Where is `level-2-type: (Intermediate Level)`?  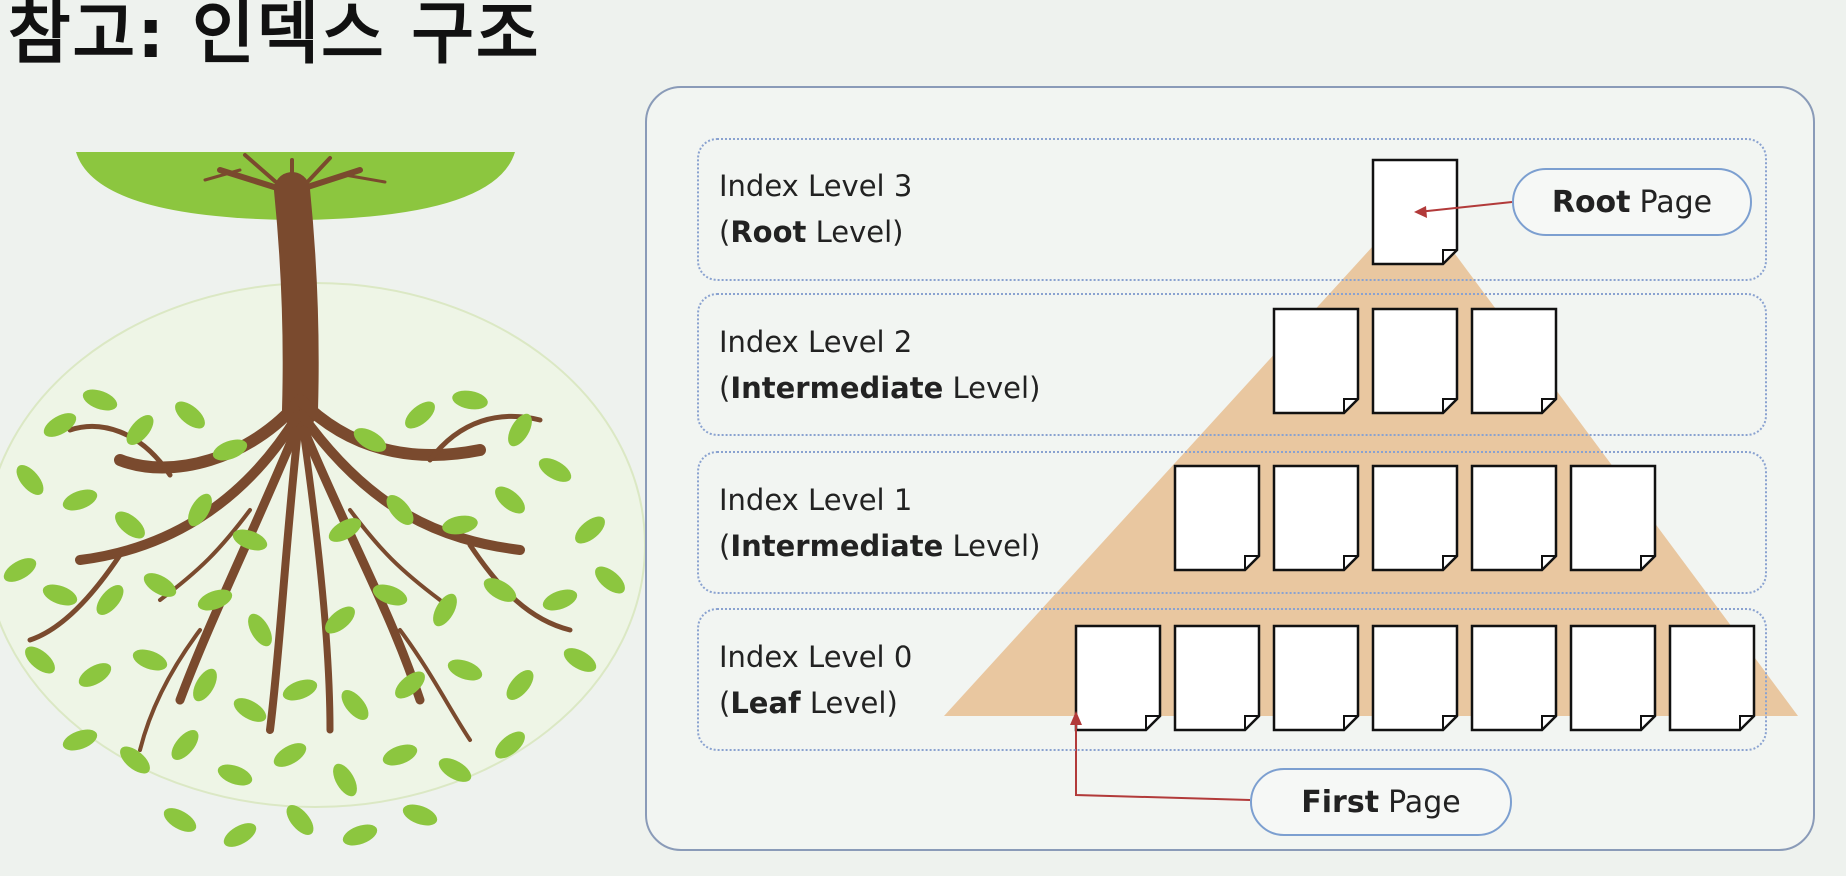 level-2-type: (Intermediate Level) is located at coordinates (880, 388).